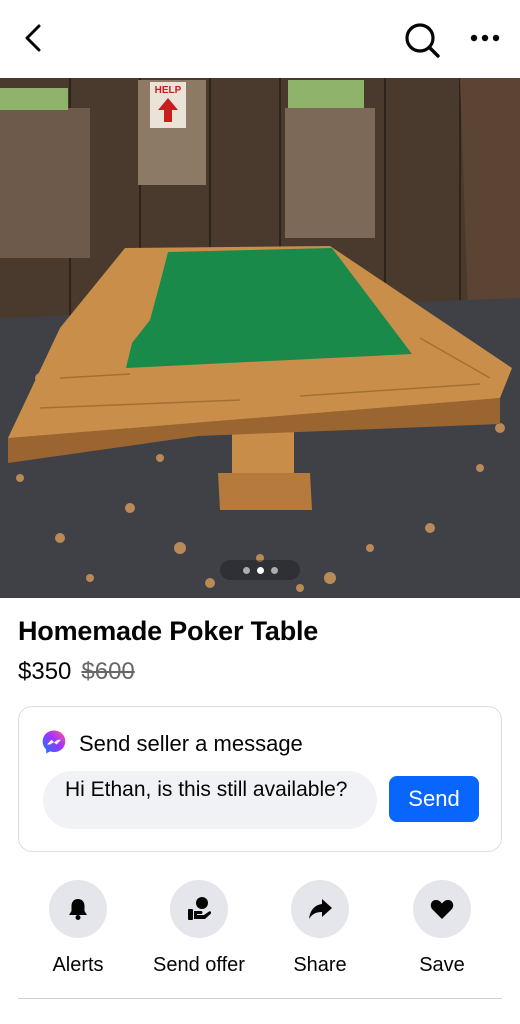 This screenshot has height=1024, width=520. I want to click on alerts-button: Alerts, so click(78, 928).